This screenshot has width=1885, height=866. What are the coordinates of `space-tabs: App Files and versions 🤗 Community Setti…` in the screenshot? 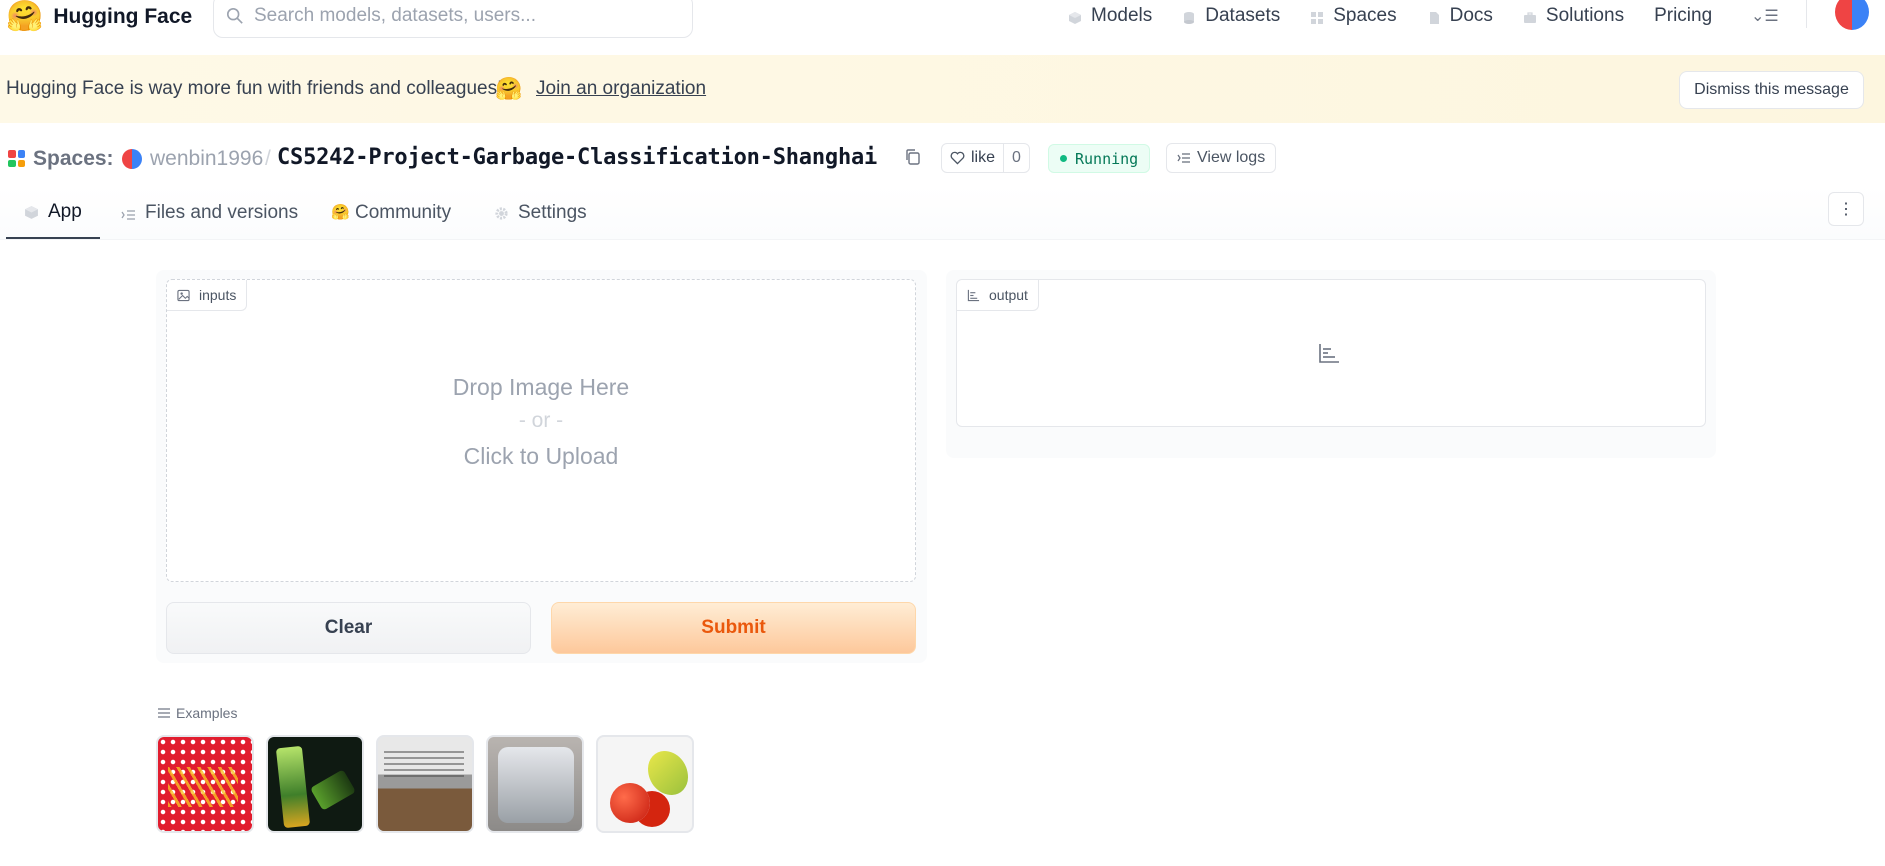 It's located at (942, 213).